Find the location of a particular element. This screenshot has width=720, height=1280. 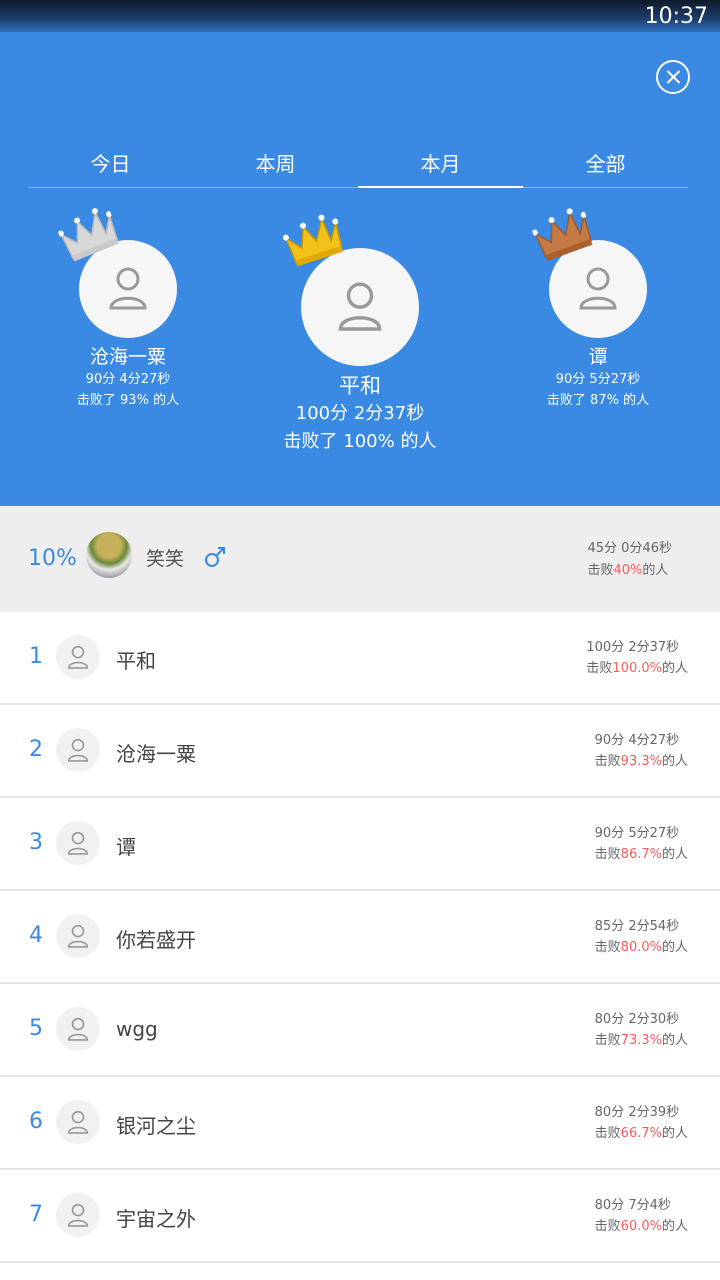

podium-beat: 击败了 93% 的人 is located at coordinates (128, 400).